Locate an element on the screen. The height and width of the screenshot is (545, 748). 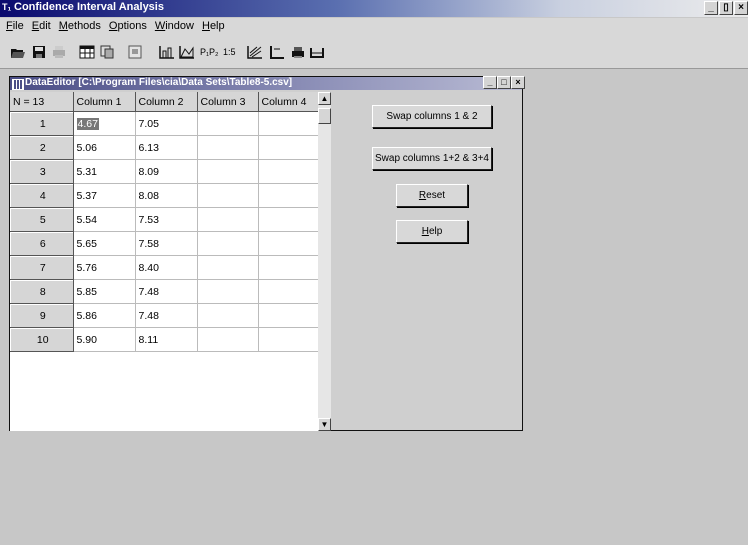
preview-icon is located at coordinates (135, 52).